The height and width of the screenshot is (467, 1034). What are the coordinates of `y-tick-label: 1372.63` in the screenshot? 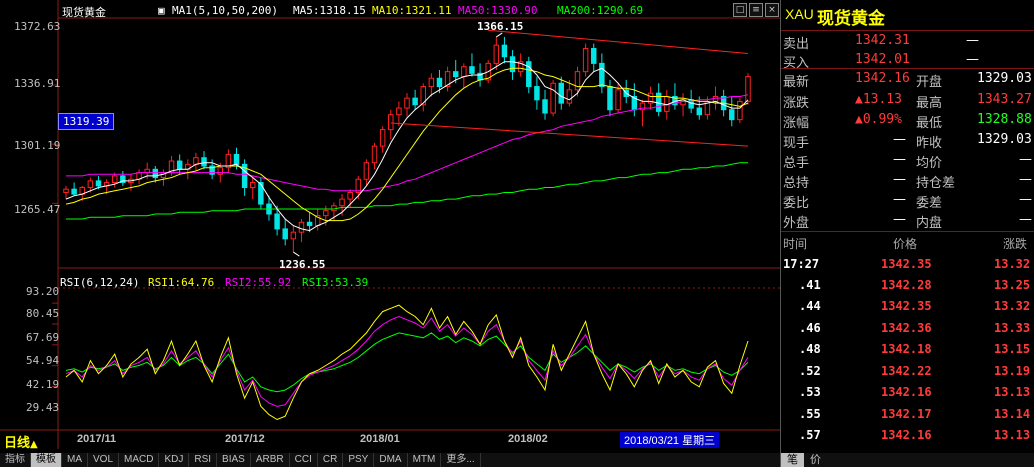 It's located at (37, 26).